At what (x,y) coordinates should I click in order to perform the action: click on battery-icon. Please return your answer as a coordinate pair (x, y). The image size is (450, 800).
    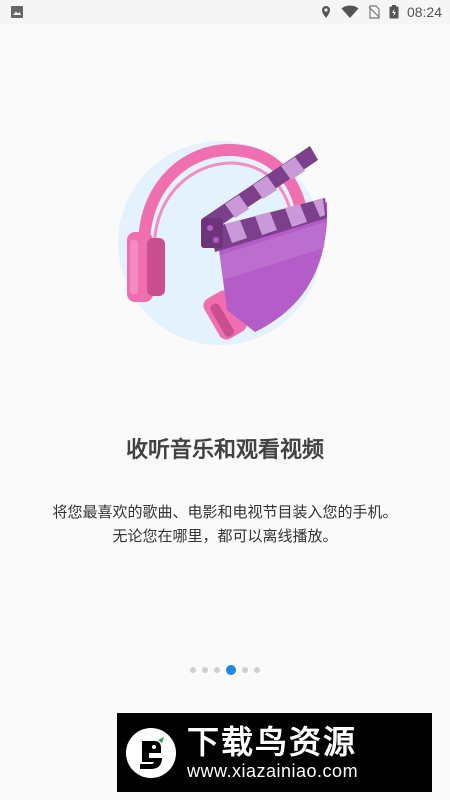
    Looking at the image, I should click on (394, 12).